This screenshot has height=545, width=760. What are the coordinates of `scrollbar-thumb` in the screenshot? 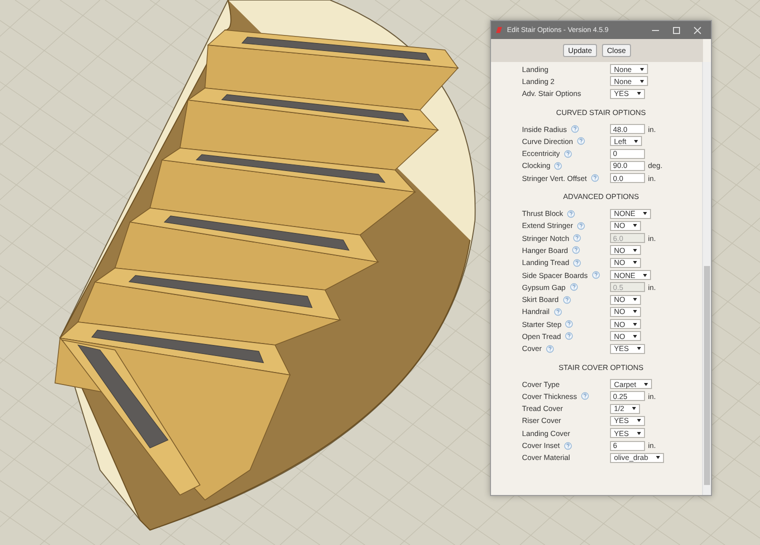 It's located at (707, 375).